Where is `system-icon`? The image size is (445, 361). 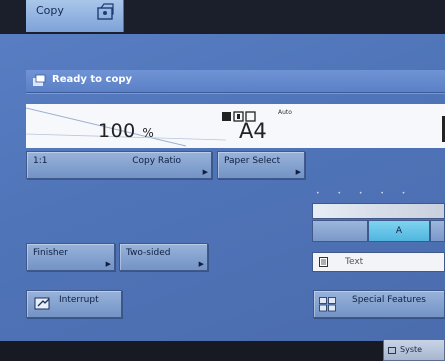
system-icon is located at coordinates (392, 350).